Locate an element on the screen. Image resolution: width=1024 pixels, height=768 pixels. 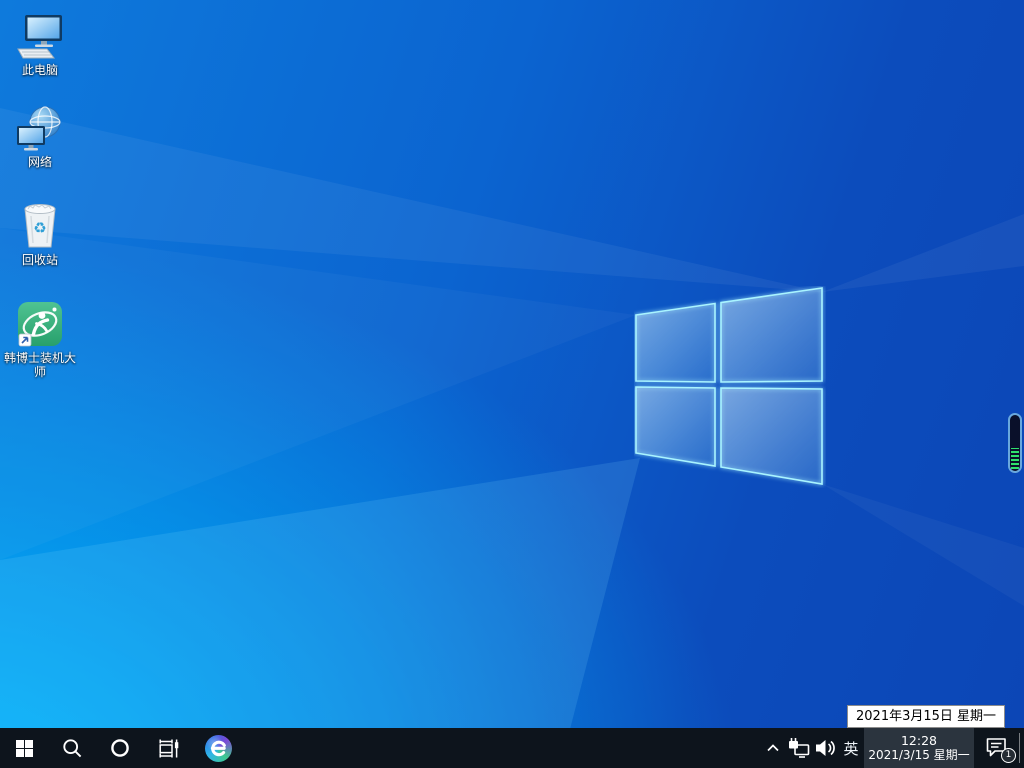
desktop-icon-label: 回收站 is located at coordinates (39, 260).